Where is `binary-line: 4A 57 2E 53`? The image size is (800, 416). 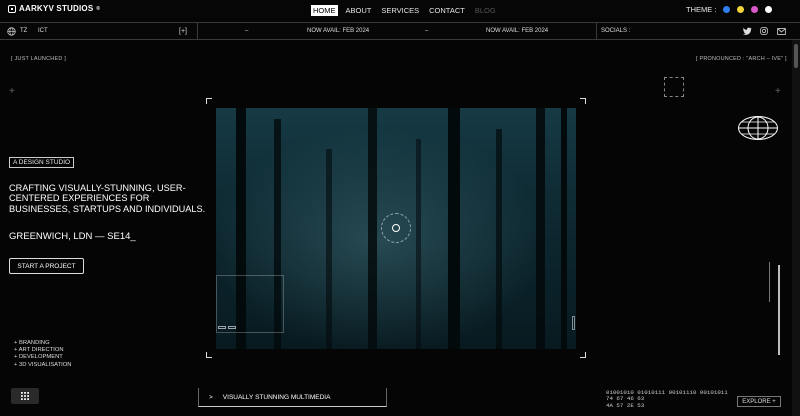 binary-line: 4A 57 2E 53 is located at coordinates (625, 405).